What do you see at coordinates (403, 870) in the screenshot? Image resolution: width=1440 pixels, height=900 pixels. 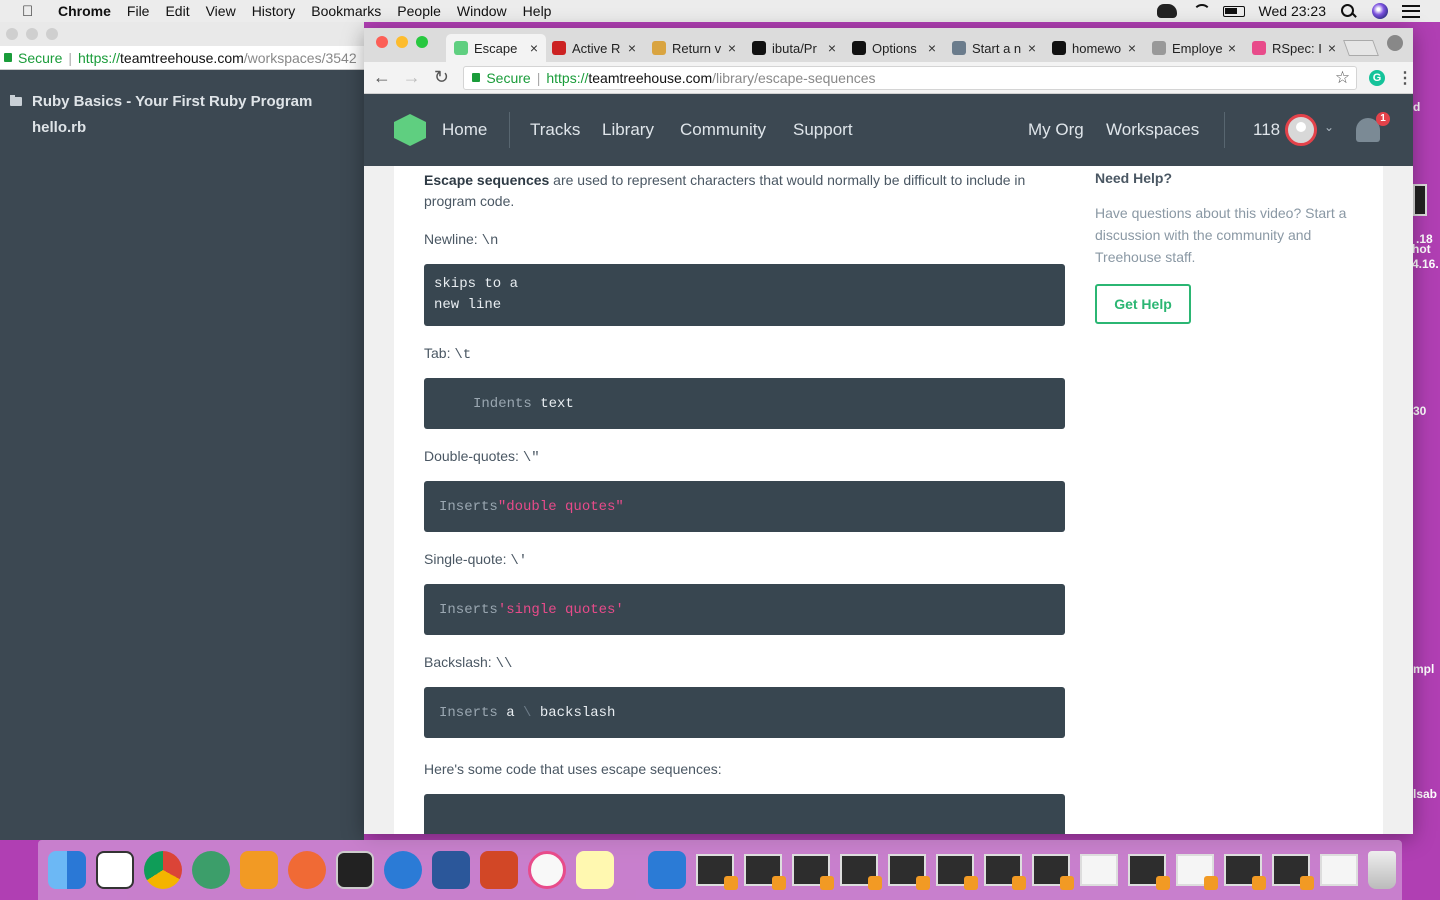 I see `markdown-icon` at bounding box center [403, 870].